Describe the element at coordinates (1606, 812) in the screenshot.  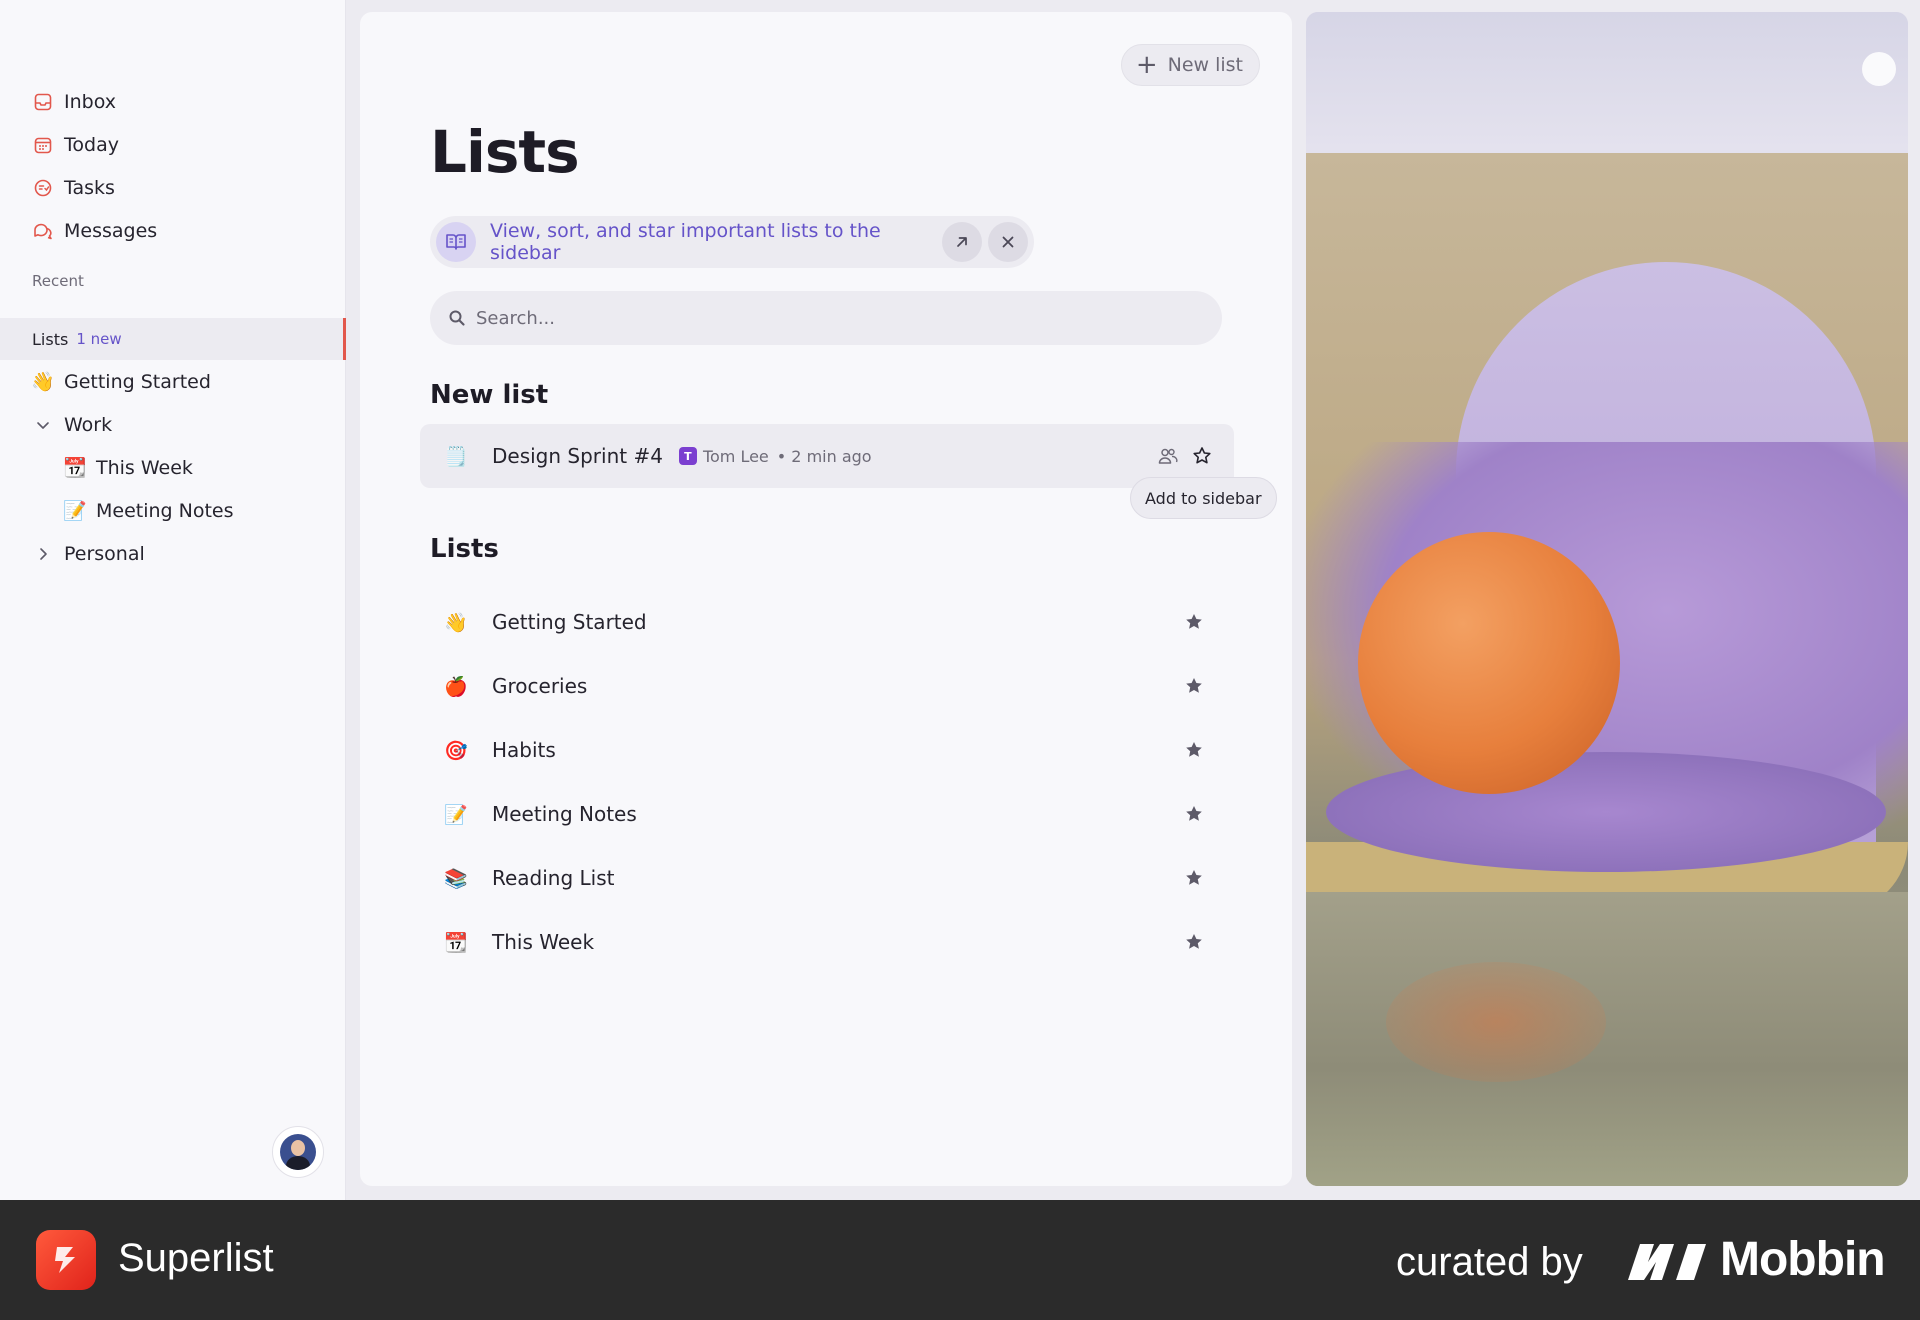
I see `hero-grass-island` at that location.